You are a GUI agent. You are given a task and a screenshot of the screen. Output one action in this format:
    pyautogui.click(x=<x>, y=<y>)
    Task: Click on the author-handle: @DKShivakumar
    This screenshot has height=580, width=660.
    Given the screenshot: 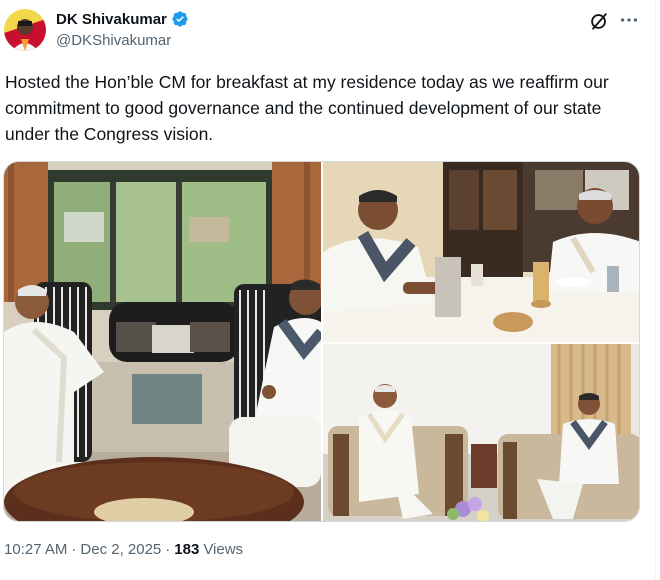 What is the action you would take?
    pyautogui.click(x=113, y=40)
    